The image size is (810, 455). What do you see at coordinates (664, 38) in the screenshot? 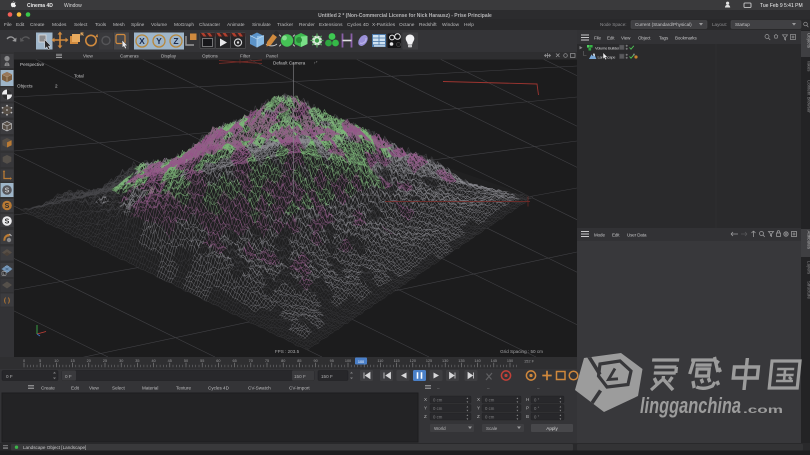
I see `svg-text: Tags` at bounding box center [664, 38].